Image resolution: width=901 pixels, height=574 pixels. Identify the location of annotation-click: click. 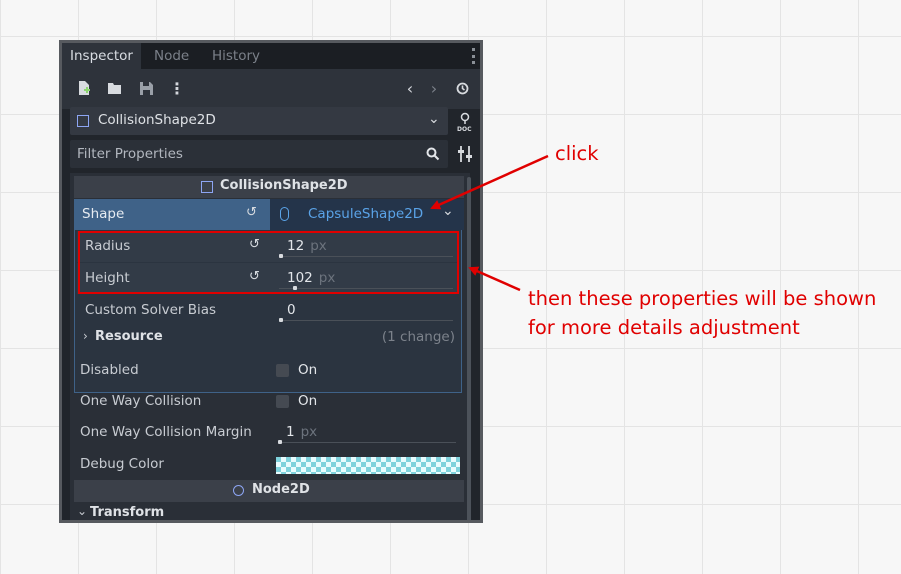
(577, 153).